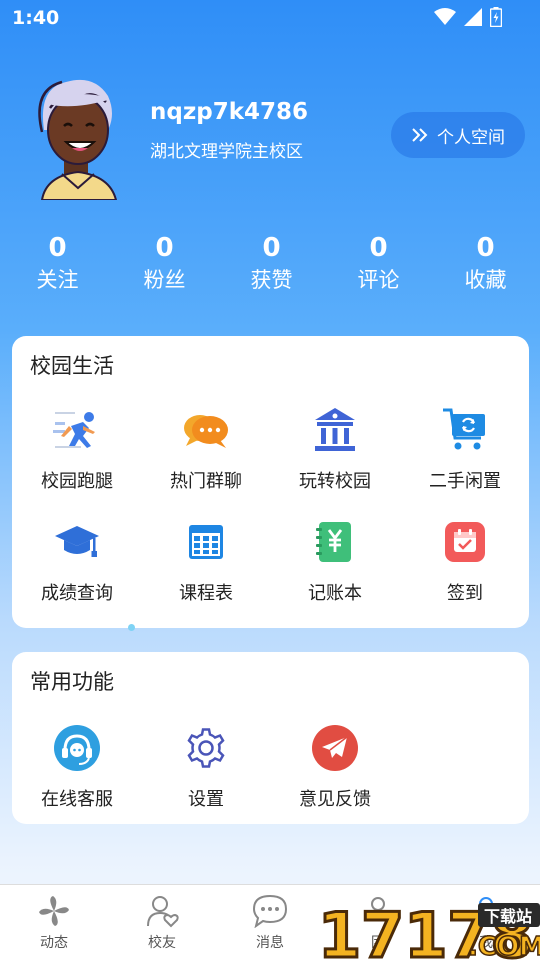 The height and width of the screenshot is (960, 540). What do you see at coordinates (270, 18) in the screenshot?
I see `status-bar: 1:40` at bounding box center [270, 18].